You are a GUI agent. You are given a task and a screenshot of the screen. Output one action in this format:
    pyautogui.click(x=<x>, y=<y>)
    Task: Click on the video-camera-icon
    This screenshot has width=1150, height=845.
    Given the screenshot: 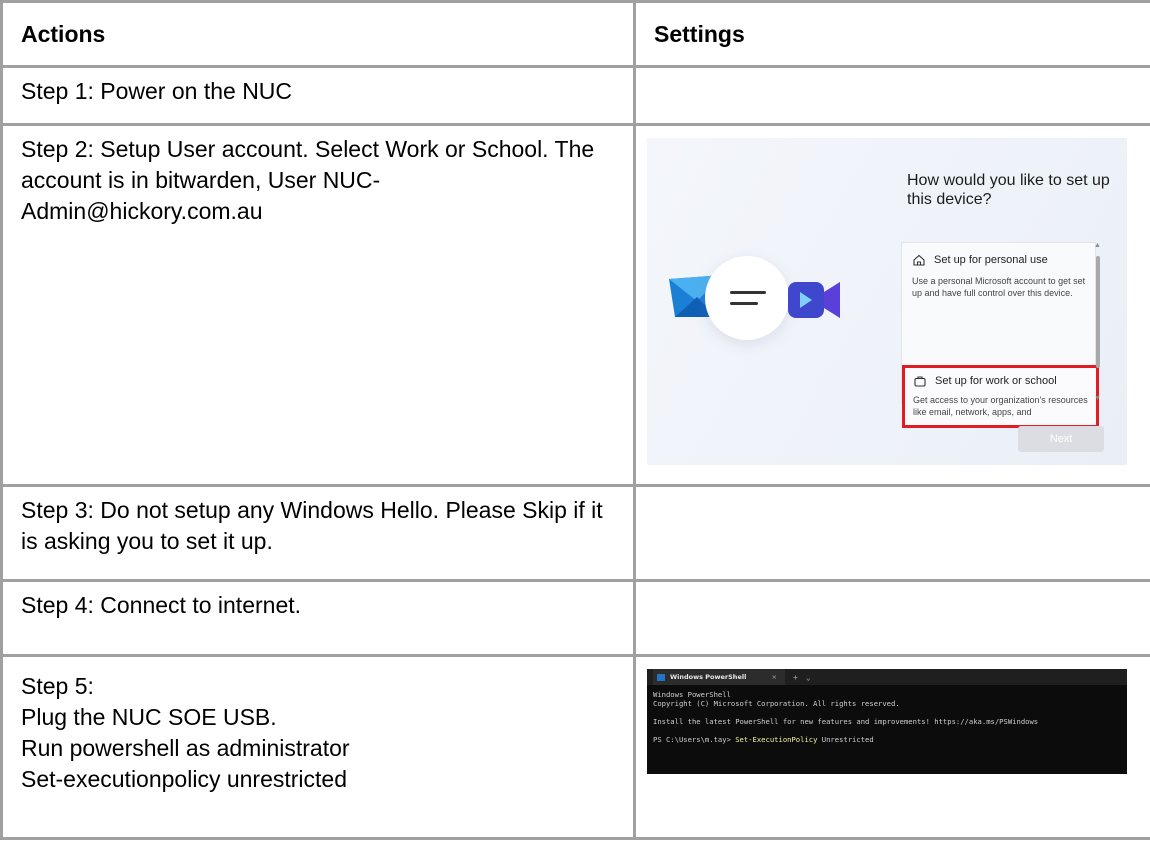 What is the action you would take?
    pyautogui.click(x=814, y=300)
    